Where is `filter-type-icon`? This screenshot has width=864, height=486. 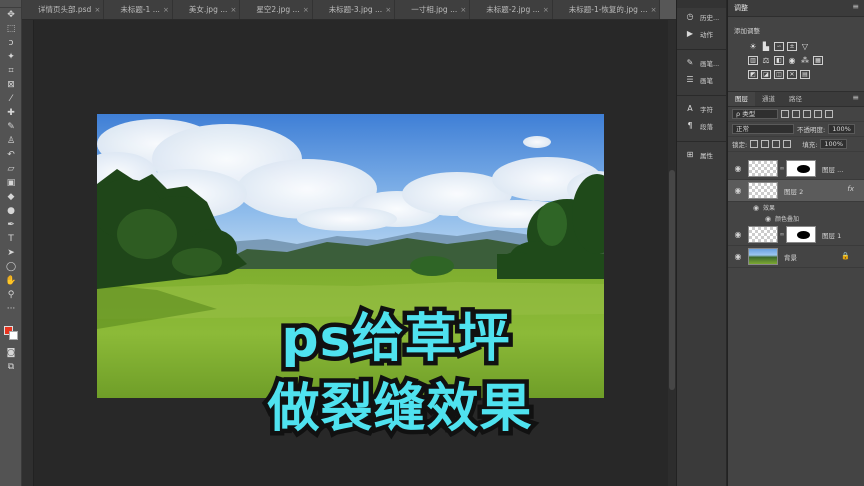 filter-type-icon is located at coordinates (807, 114).